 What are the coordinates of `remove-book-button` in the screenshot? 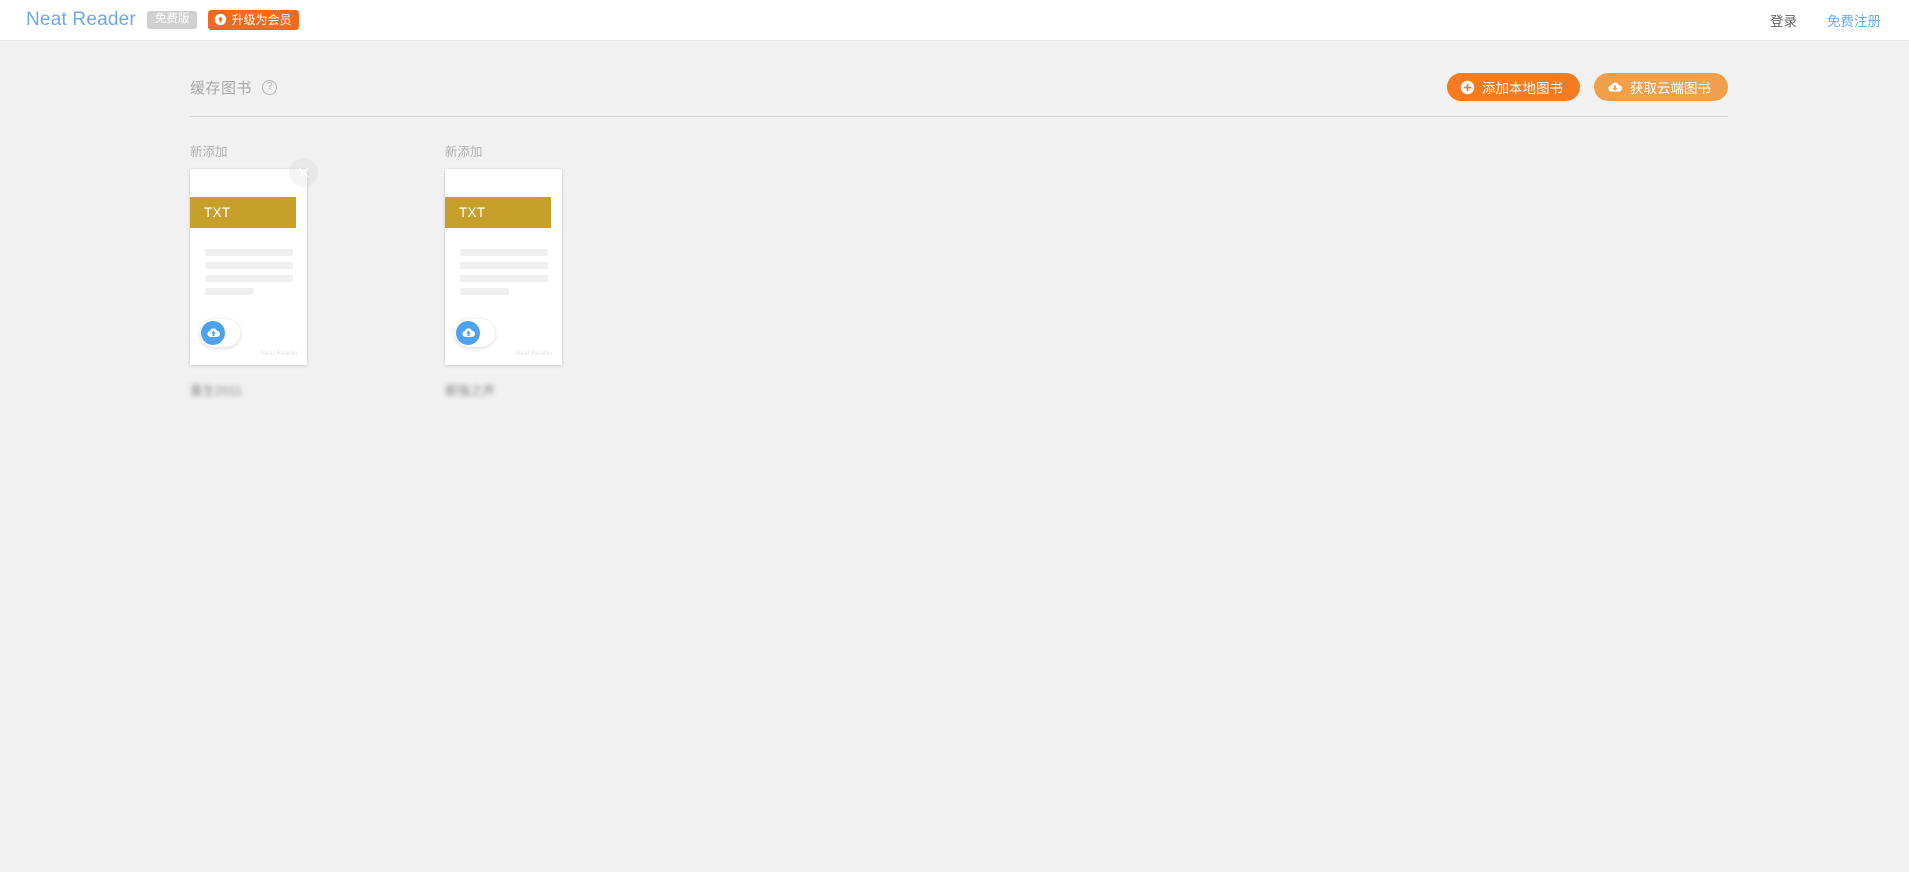 It's located at (303, 172).